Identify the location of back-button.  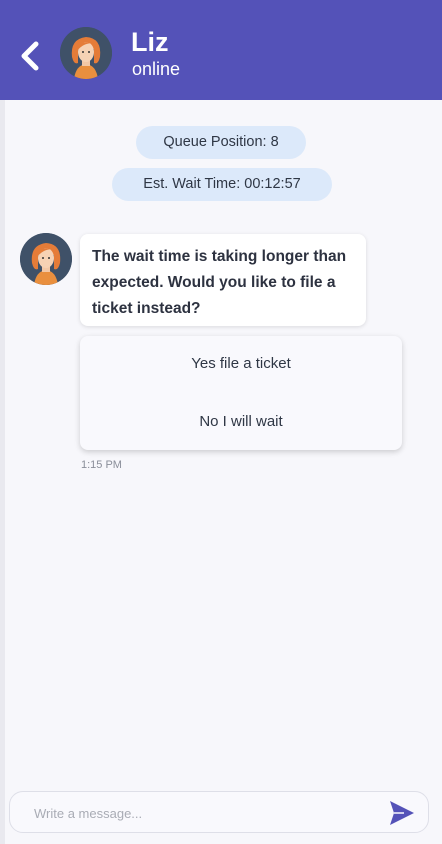
(31, 56).